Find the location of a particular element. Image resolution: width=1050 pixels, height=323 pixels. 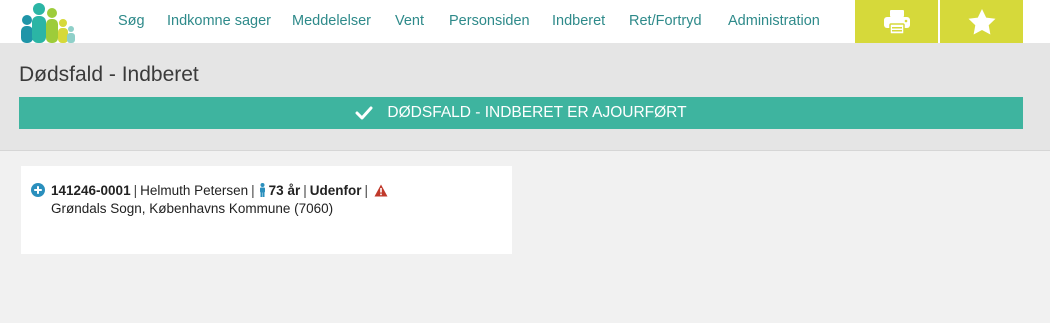

nav-item-administration: Administration is located at coordinates (774, 21).